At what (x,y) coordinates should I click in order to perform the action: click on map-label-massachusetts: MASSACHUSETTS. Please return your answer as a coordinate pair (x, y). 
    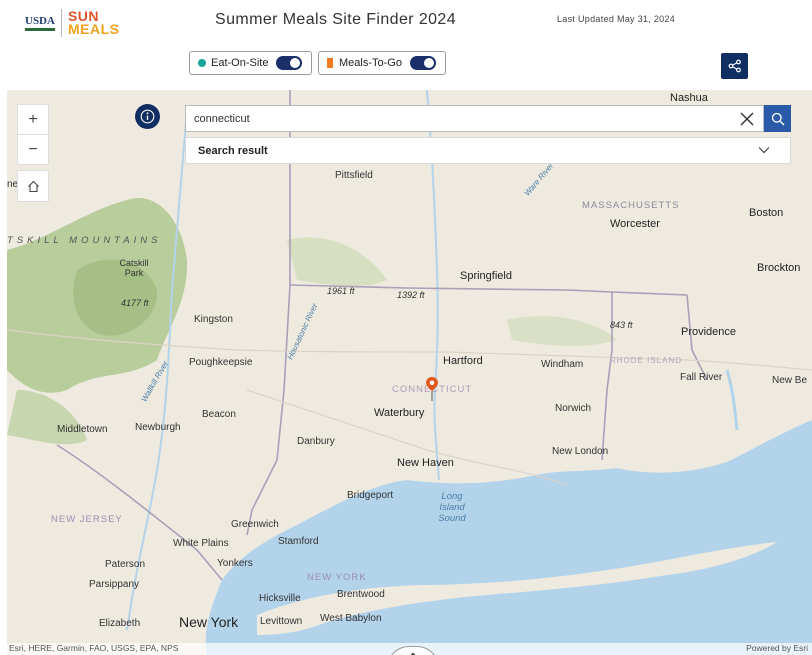
    Looking at the image, I should click on (631, 205).